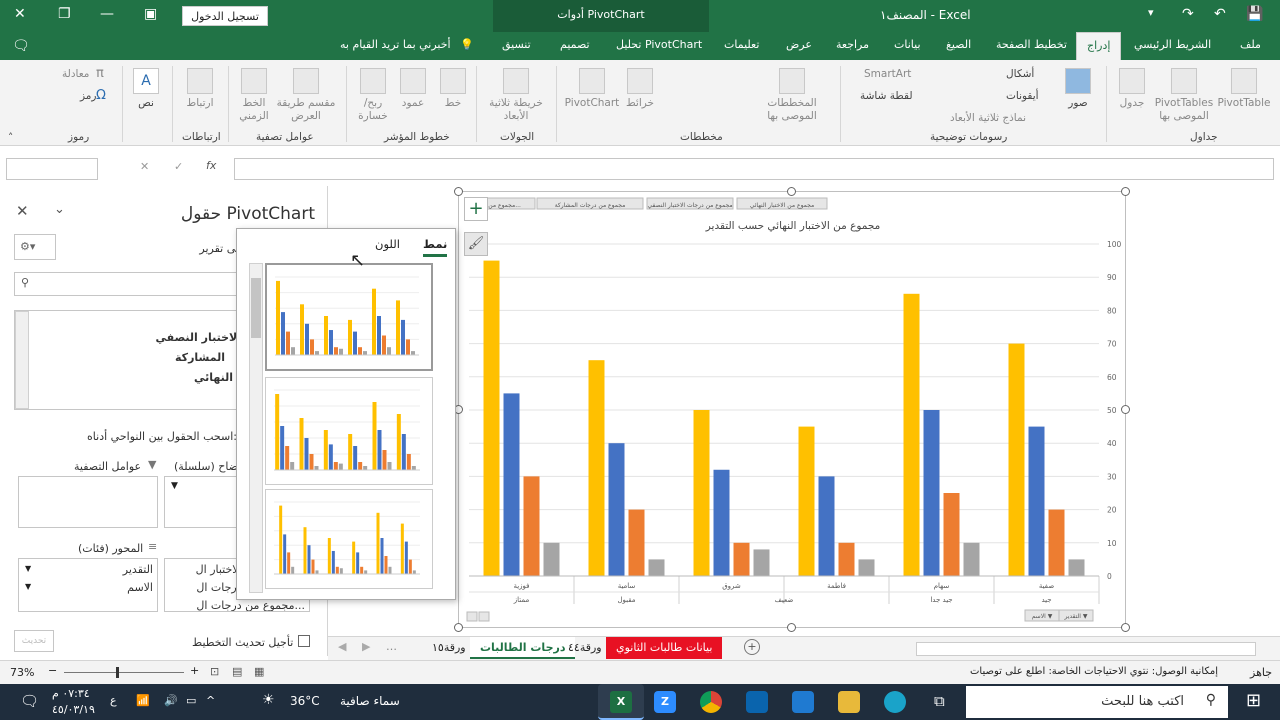 Image resolution: width=1280 pixels, height=720 pixels. Describe the element at coordinates (10, 138) in the screenshot. I see `collapse-ribbon-icon: ˄` at that location.